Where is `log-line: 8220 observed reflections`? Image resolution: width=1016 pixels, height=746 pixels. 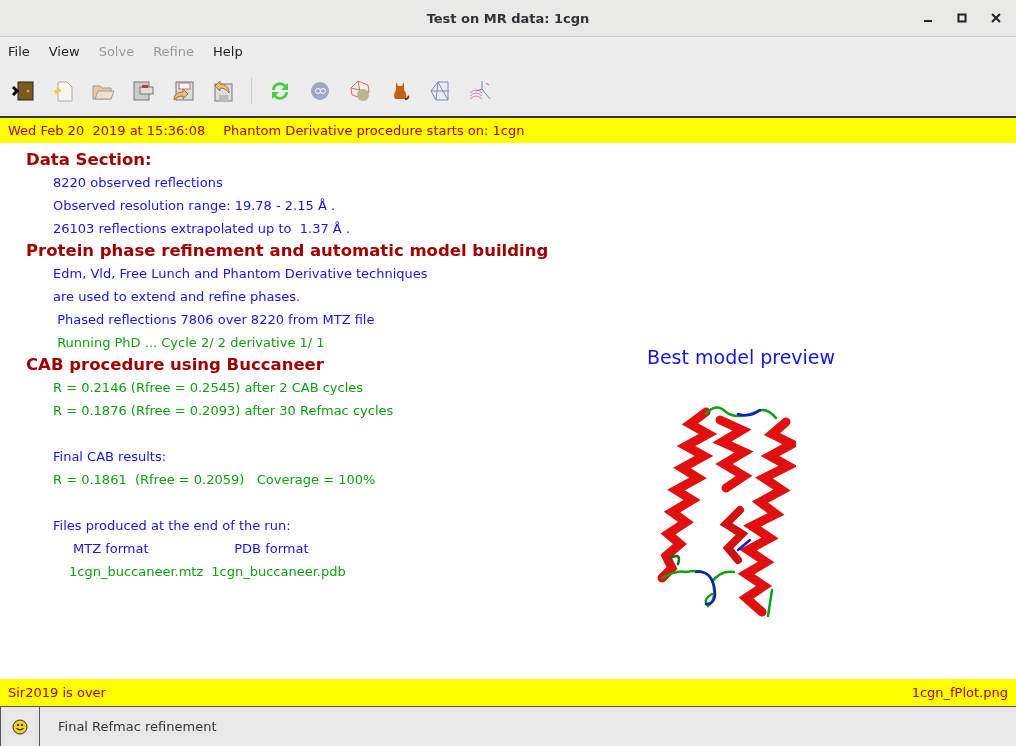
log-line: 8220 observed reflections is located at coordinates (138, 183).